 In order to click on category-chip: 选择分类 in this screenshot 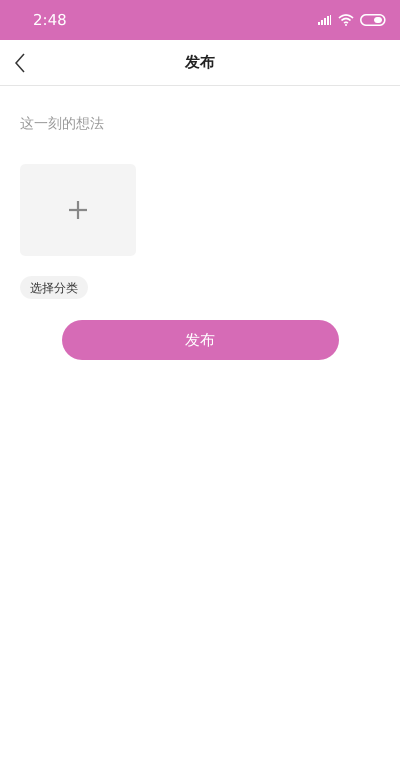, I will do `click(54, 287)`.